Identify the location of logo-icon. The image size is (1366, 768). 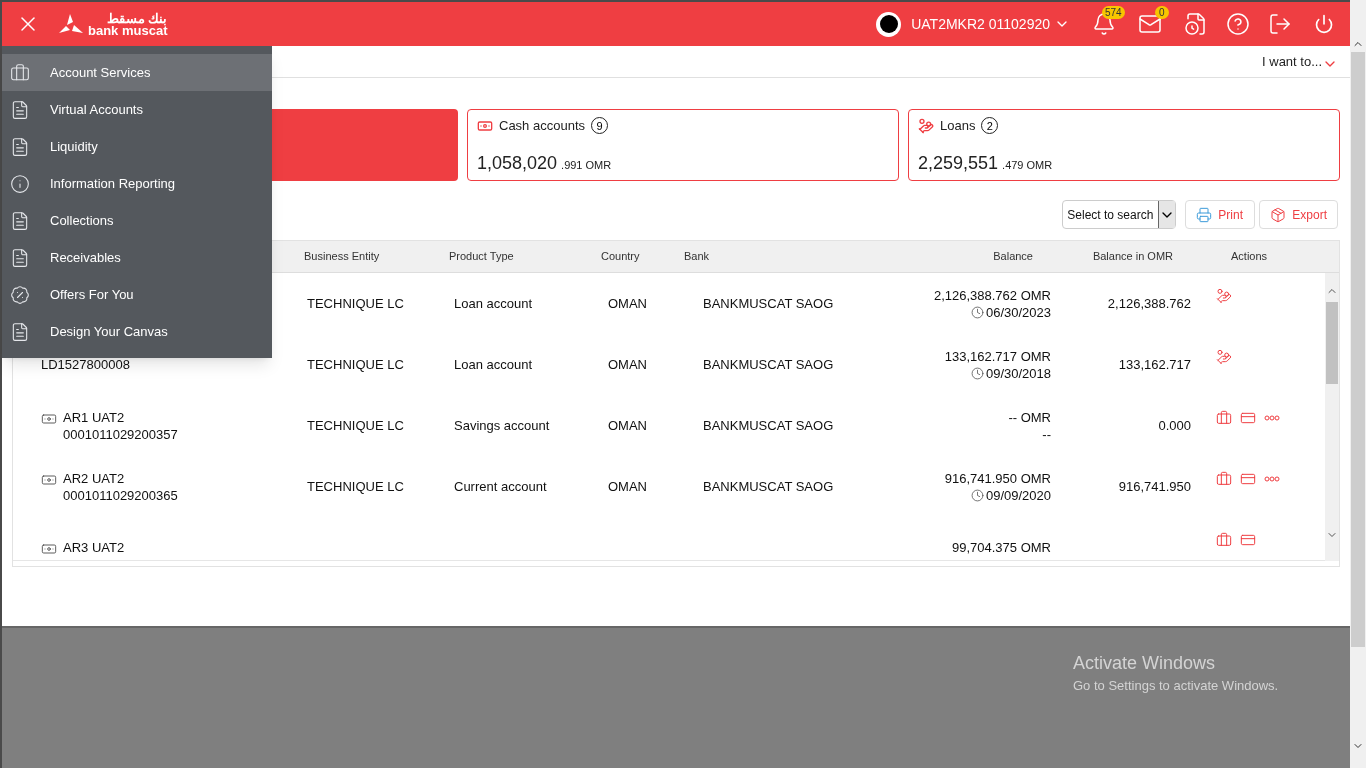
(71, 24).